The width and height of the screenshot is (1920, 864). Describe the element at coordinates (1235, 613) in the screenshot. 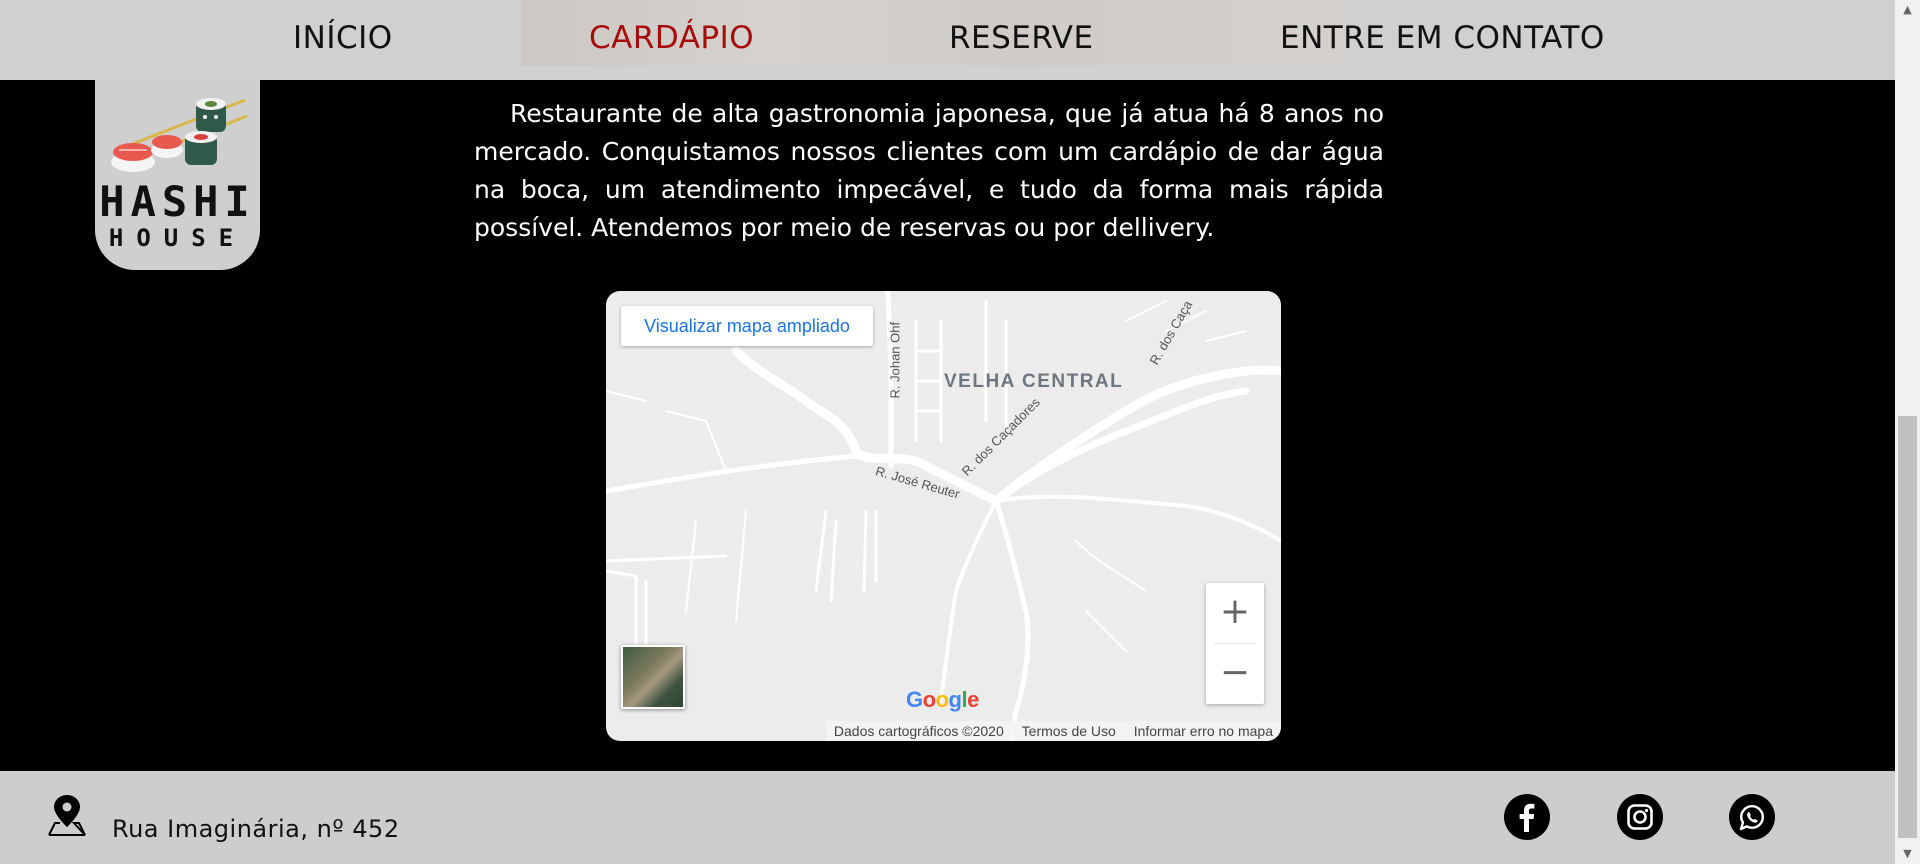

I see `zoom-in-button: +` at that location.